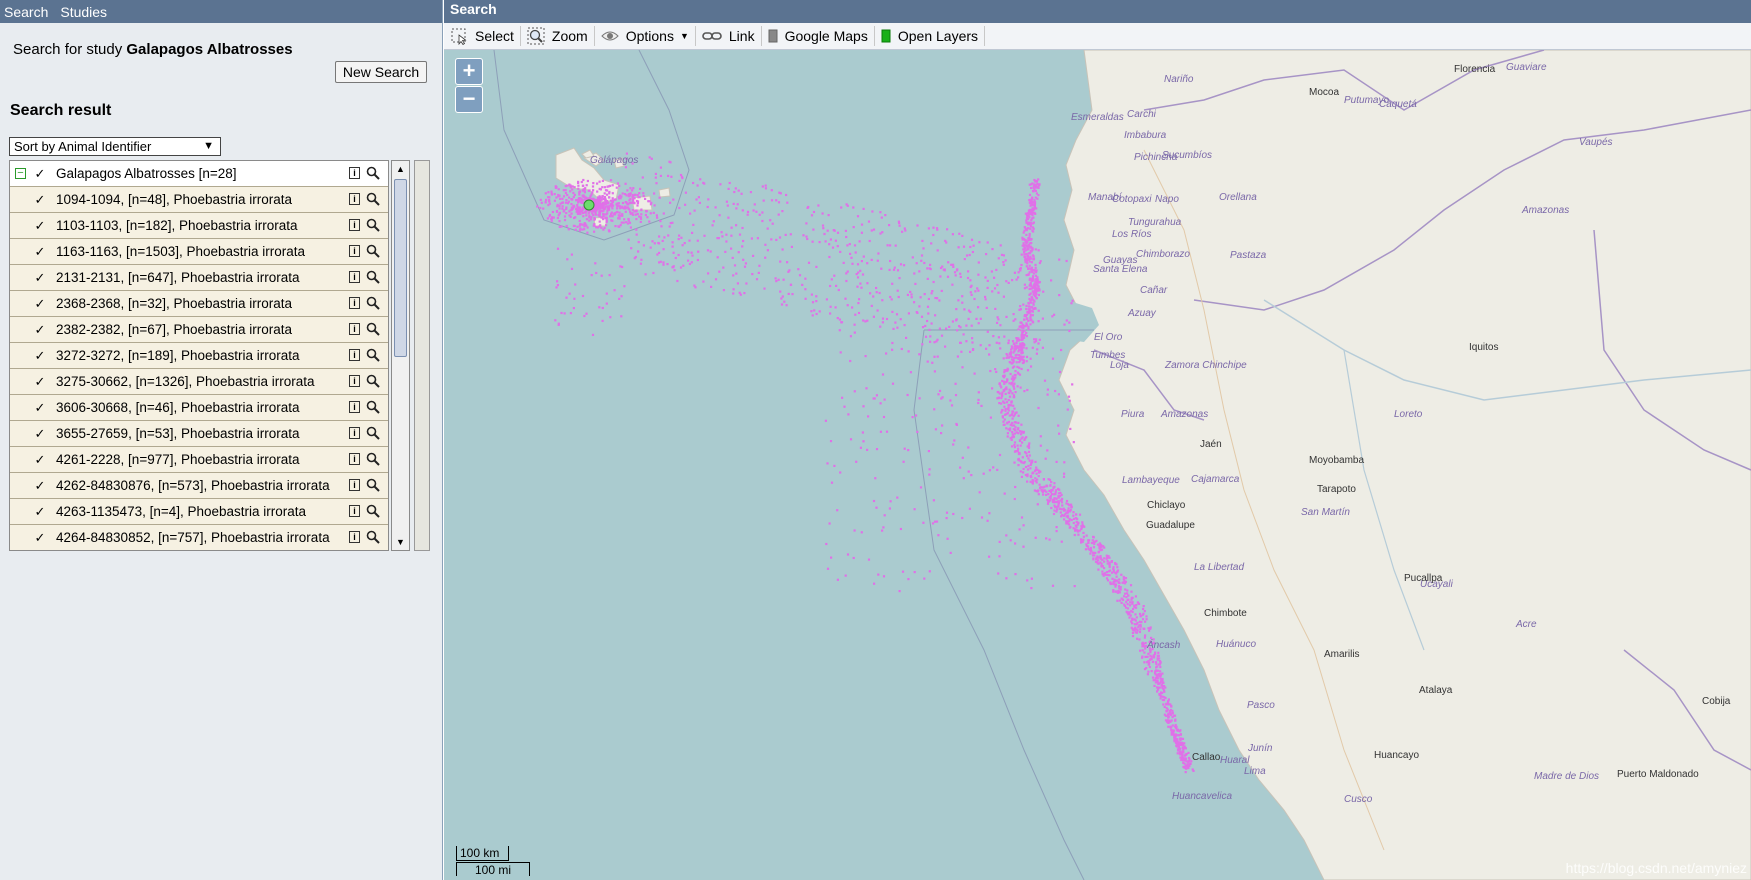 This screenshot has width=1751, height=880. What do you see at coordinates (400, 268) in the screenshot?
I see `scroll-thumb` at bounding box center [400, 268].